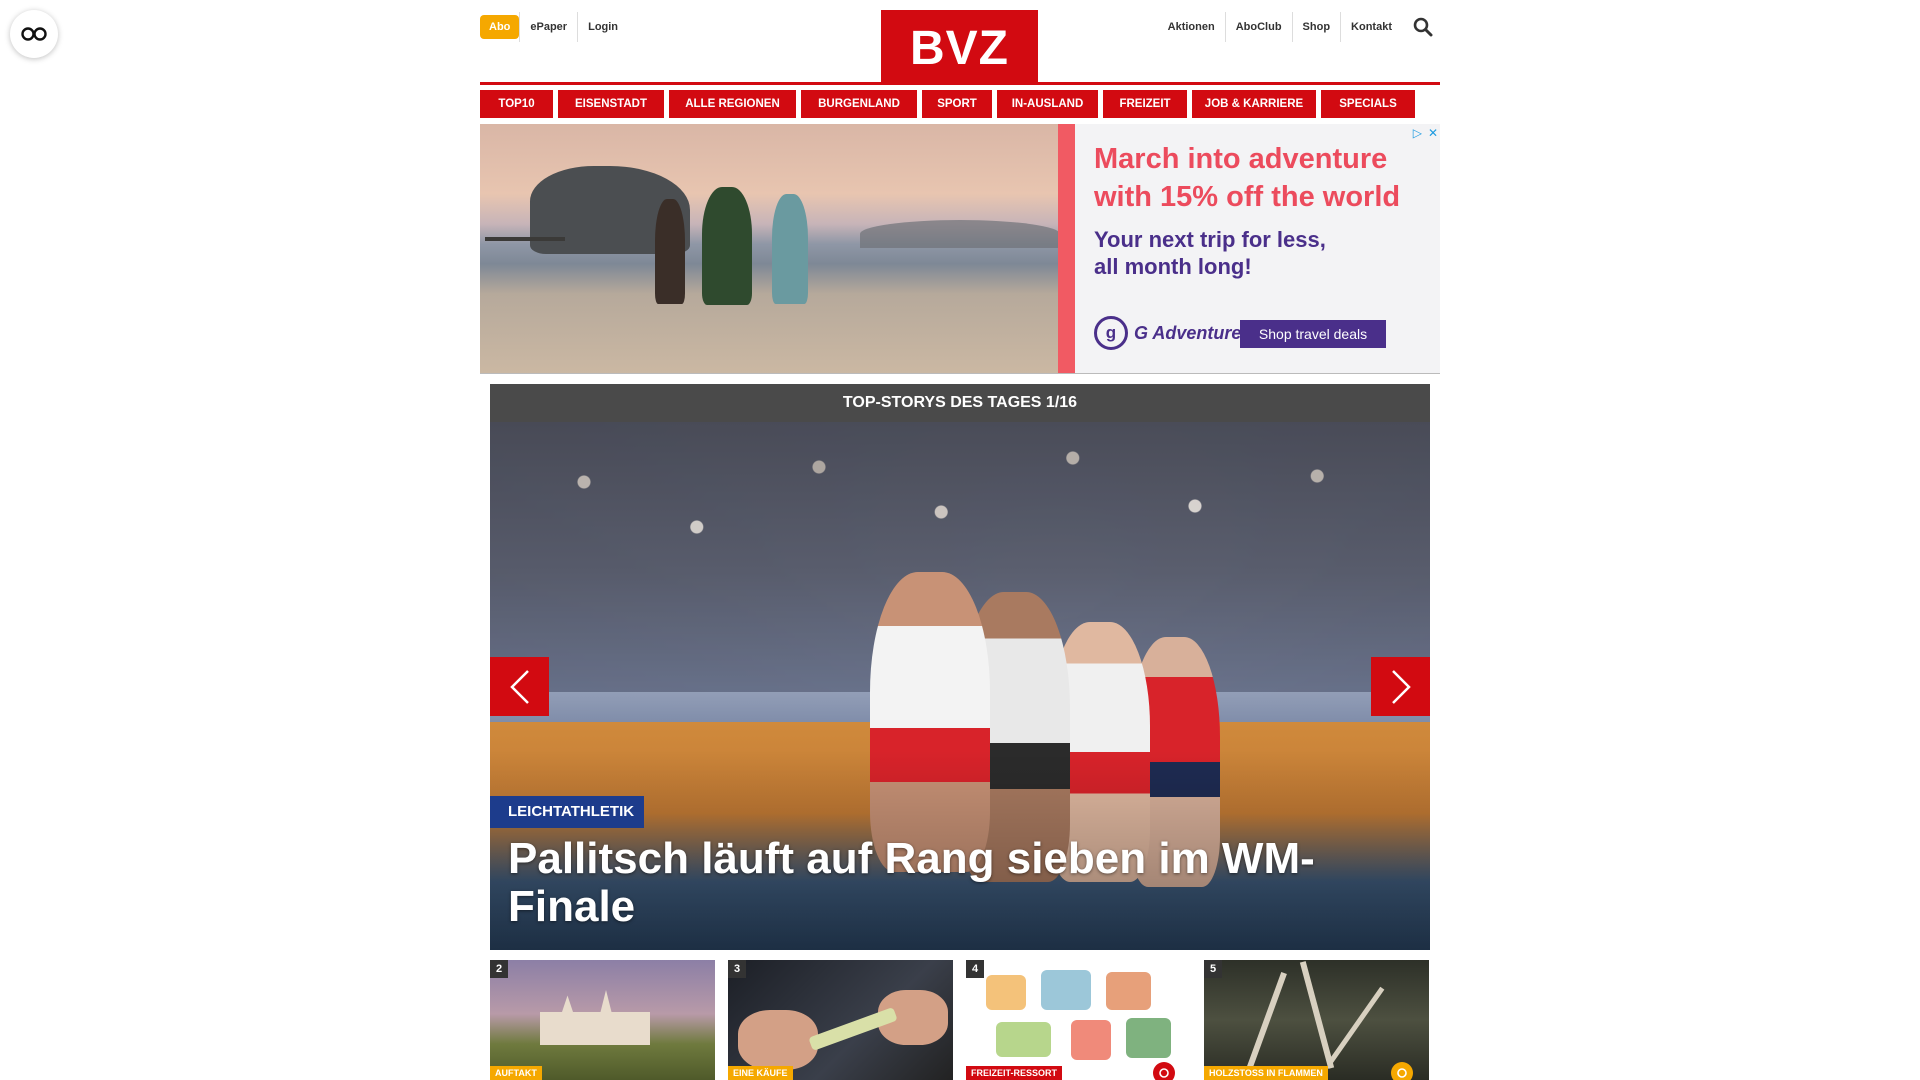 The image size is (1920, 1080). I want to click on aboclub-link: AboClub, so click(1259, 27).